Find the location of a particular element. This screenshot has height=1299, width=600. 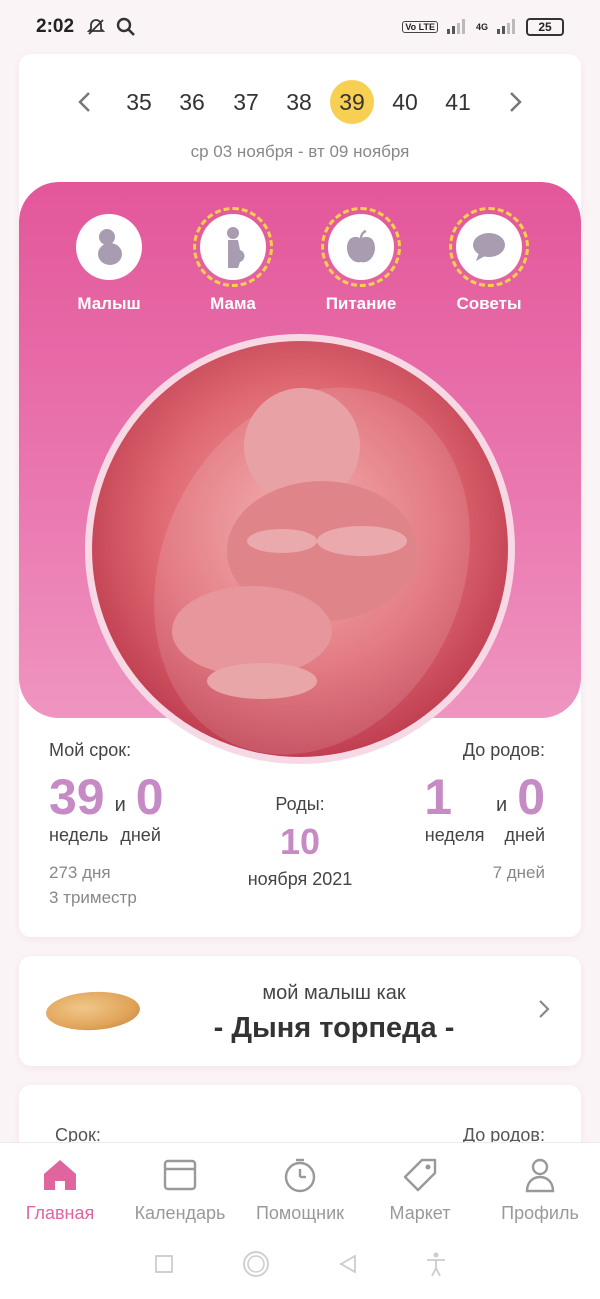

term-weeks-unit: недель is located at coordinates (79, 835).